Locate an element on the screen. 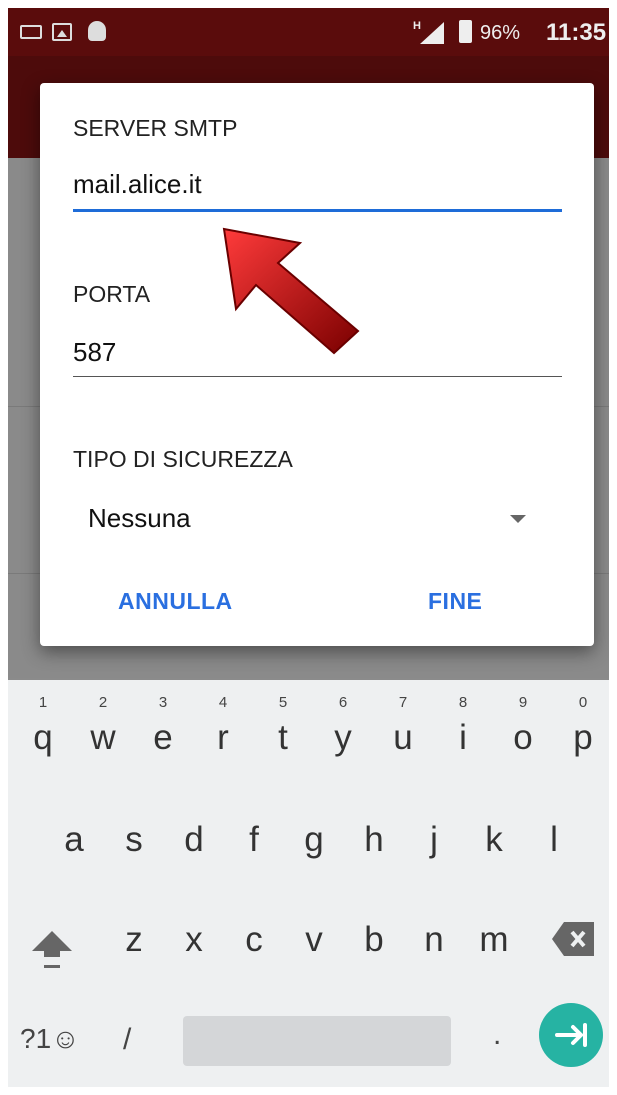 This screenshot has height=1095, width=617. key-hint: 7 is located at coordinates (403, 702).